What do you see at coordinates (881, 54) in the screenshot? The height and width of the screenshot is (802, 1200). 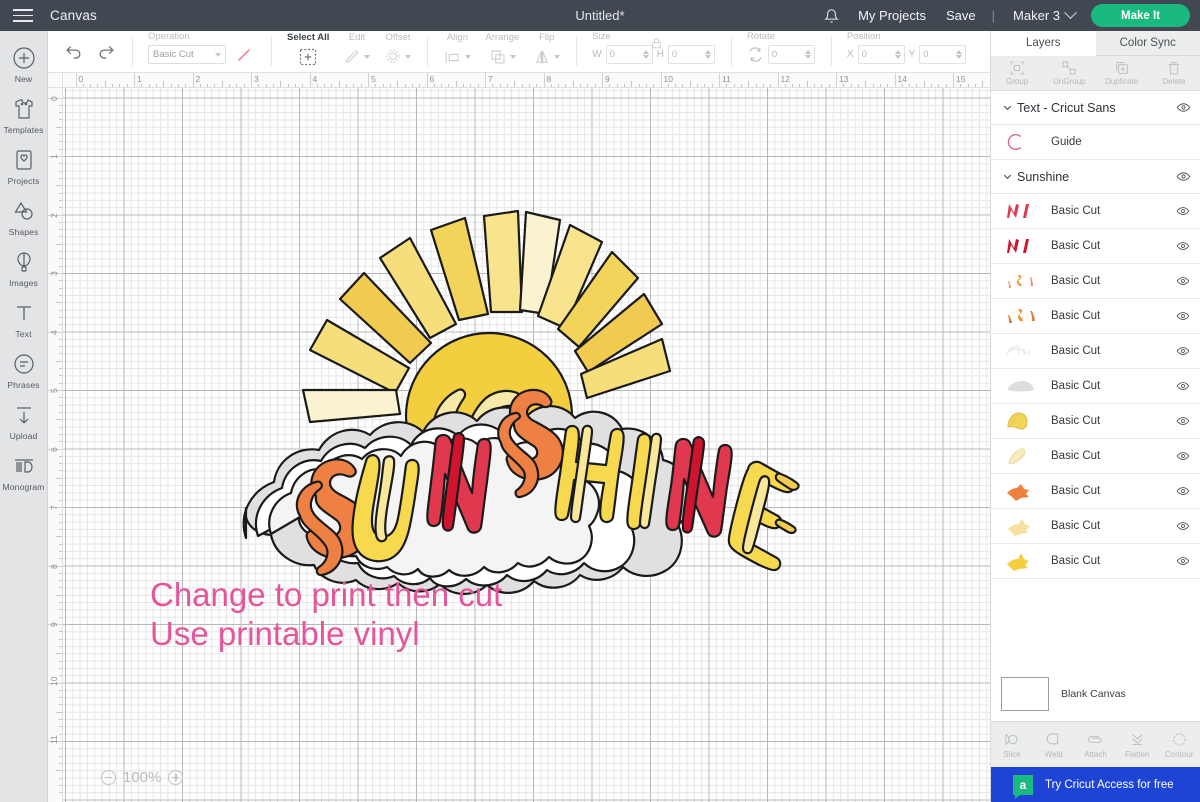 I see `x-input: 0` at bounding box center [881, 54].